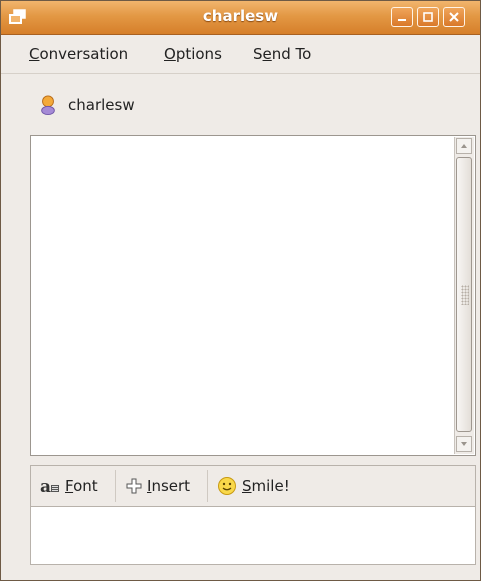 The height and width of the screenshot is (583, 483). I want to click on svg-text: a, so click(45, 486).